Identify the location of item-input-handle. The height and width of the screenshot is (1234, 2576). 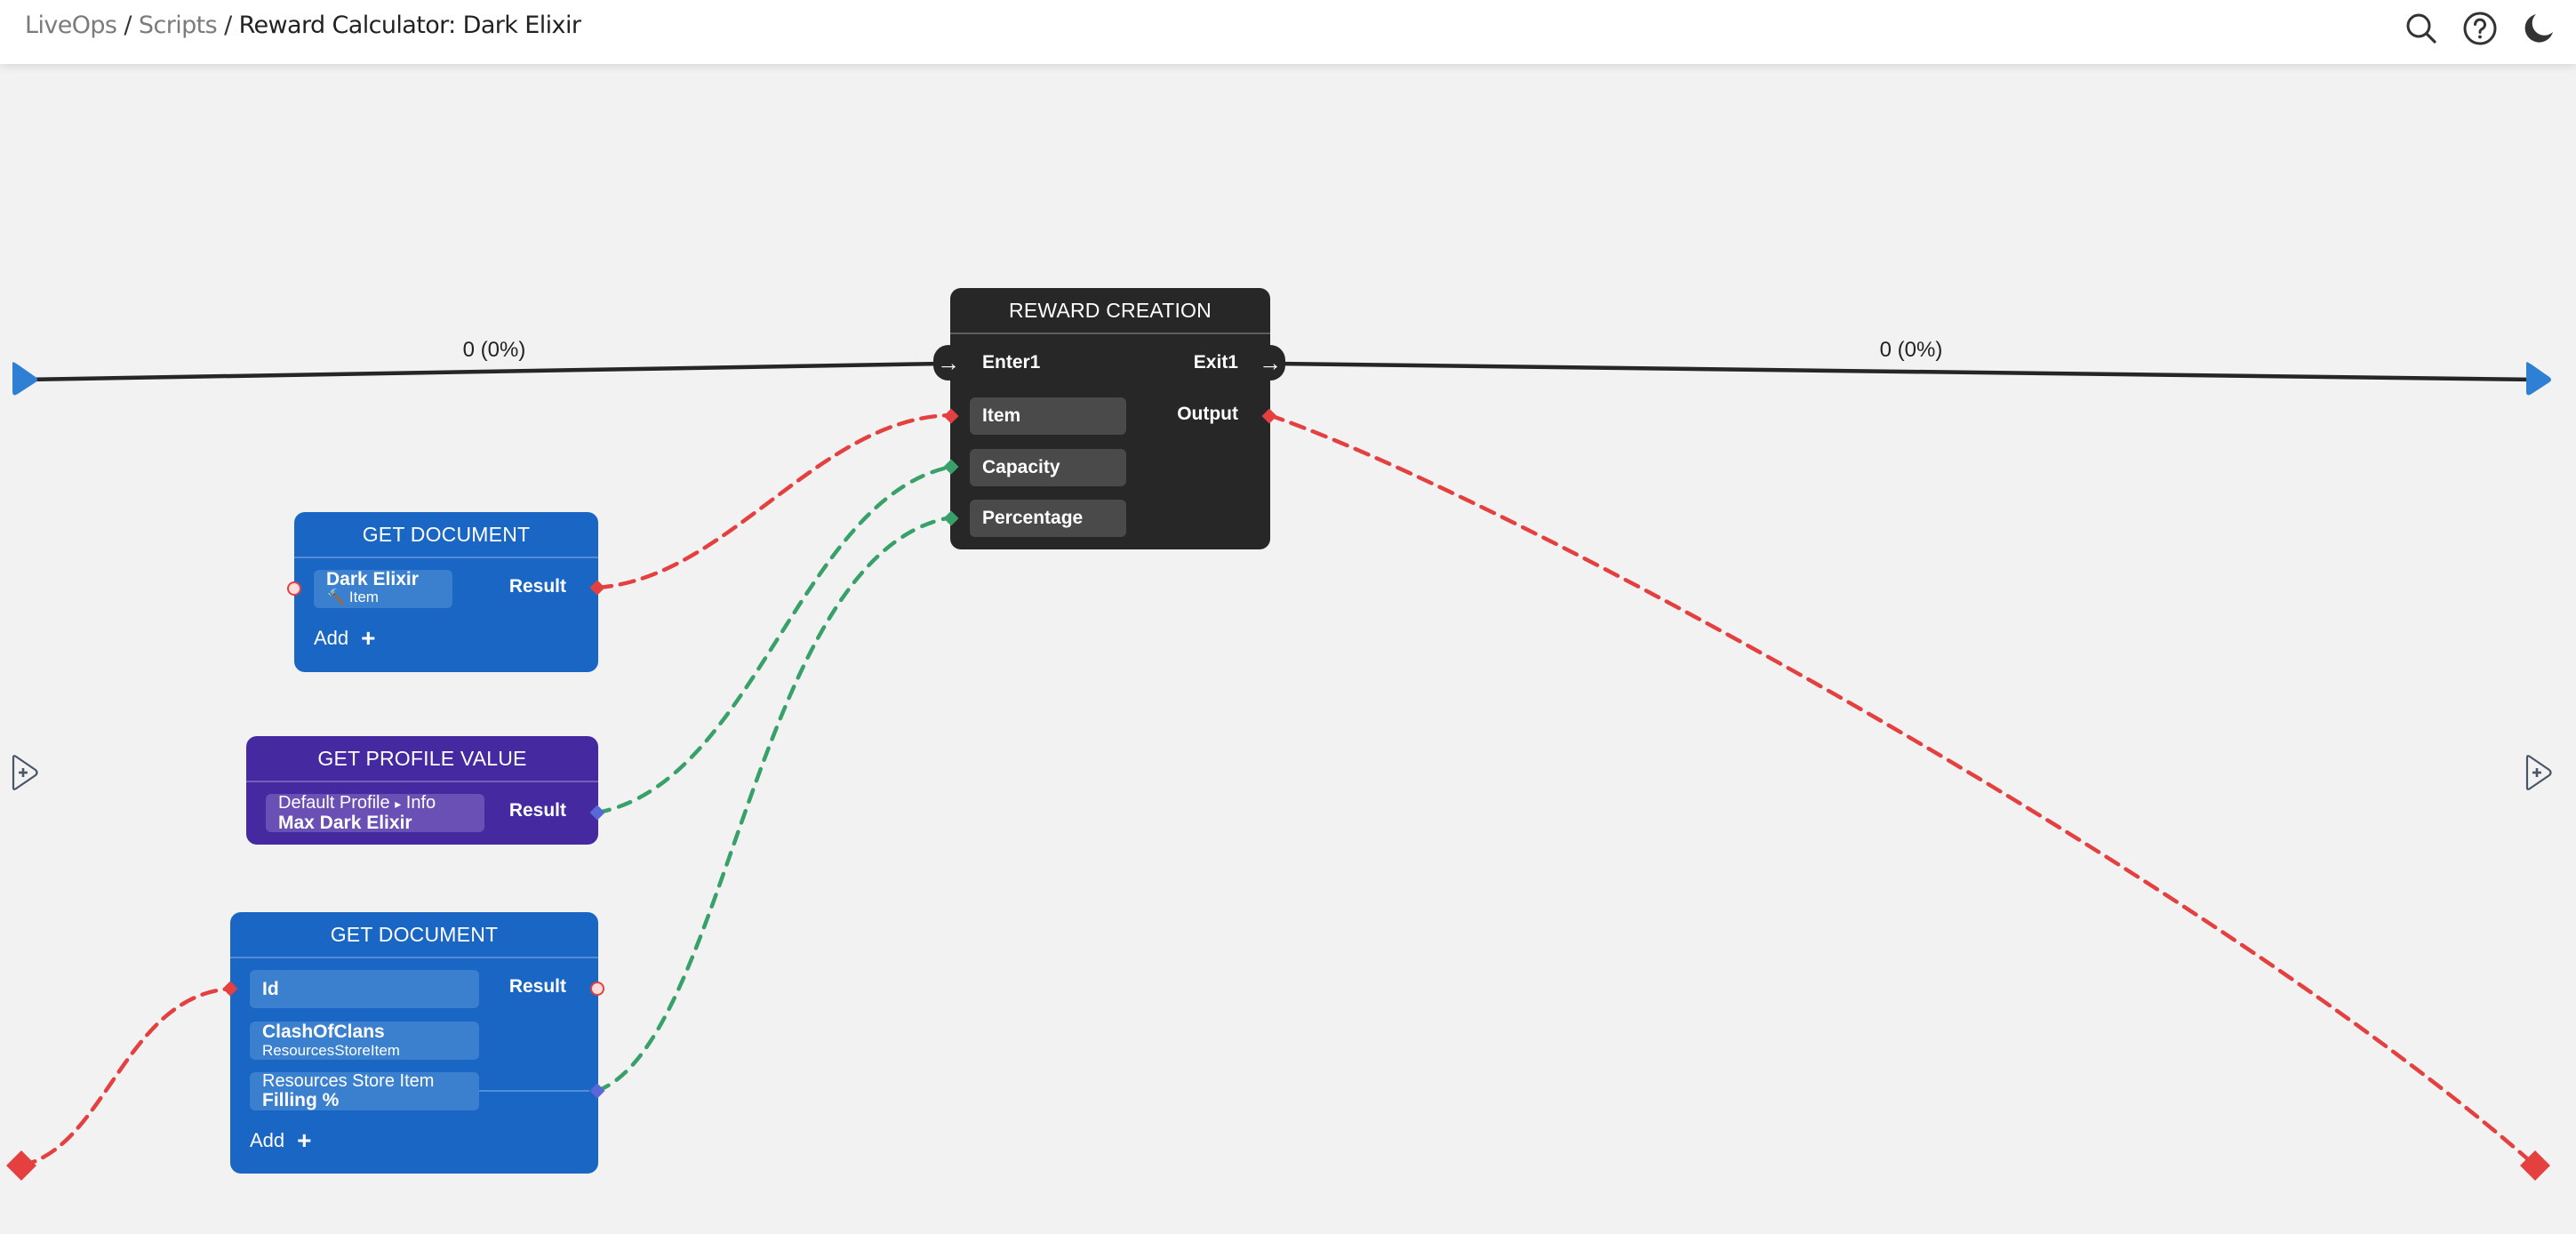
(951, 416).